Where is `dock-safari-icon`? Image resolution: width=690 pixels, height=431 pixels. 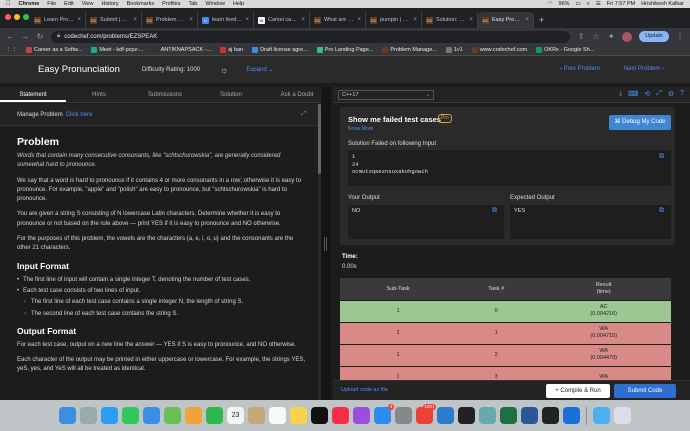 dock-safari-icon is located at coordinates (109, 415).